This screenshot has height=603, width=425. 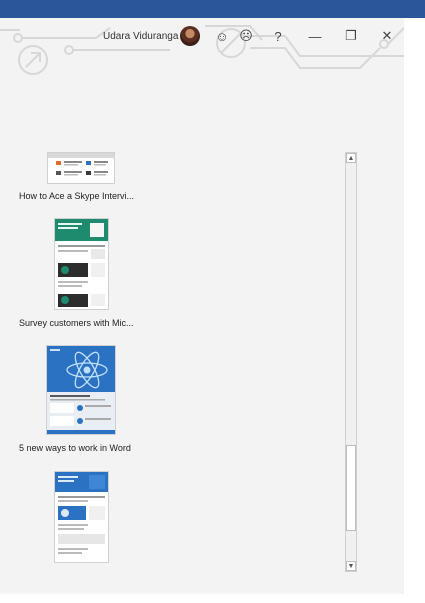 I want to click on user-avatar, so click(x=190, y=36).